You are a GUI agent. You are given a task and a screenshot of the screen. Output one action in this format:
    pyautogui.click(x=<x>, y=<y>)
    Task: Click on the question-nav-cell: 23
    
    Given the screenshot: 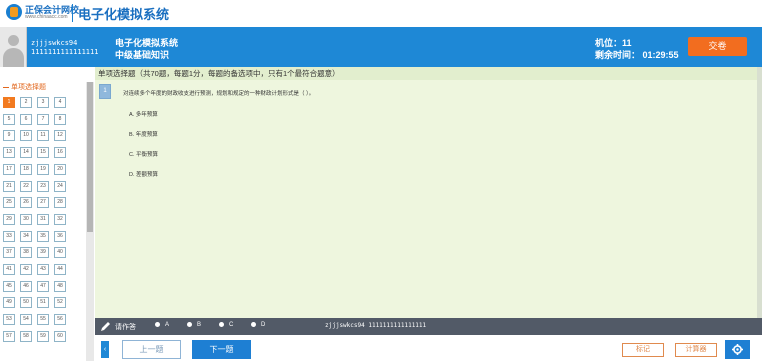 What is the action you would take?
    pyautogui.click(x=43, y=186)
    